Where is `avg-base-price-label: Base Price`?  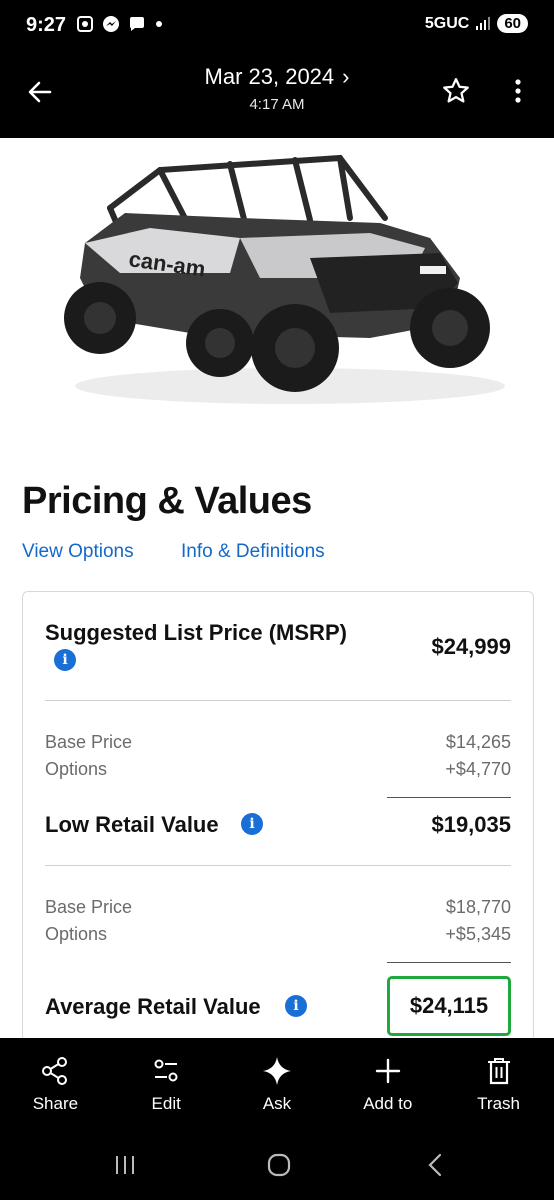 avg-base-price-label: Base Price is located at coordinates (89, 907).